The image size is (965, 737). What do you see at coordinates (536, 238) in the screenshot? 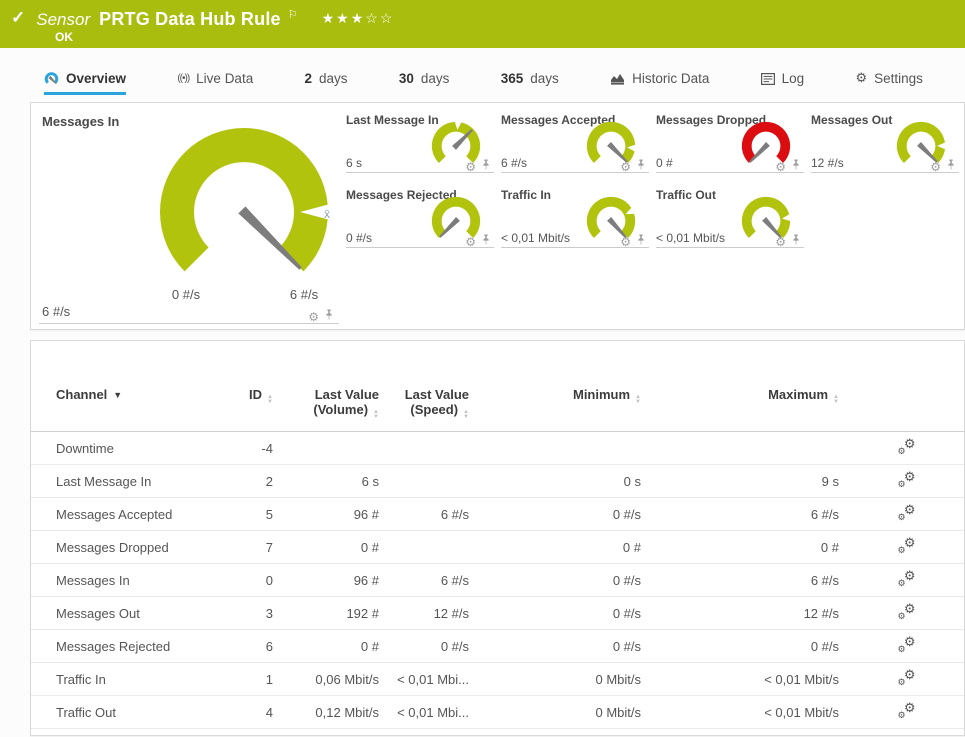
I see `gauge-value: < 0,01 Mbit/s` at bounding box center [536, 238].